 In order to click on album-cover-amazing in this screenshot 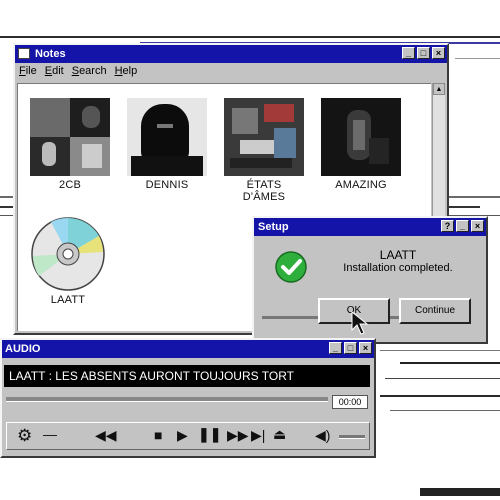, I will do `click(361, 137)`.